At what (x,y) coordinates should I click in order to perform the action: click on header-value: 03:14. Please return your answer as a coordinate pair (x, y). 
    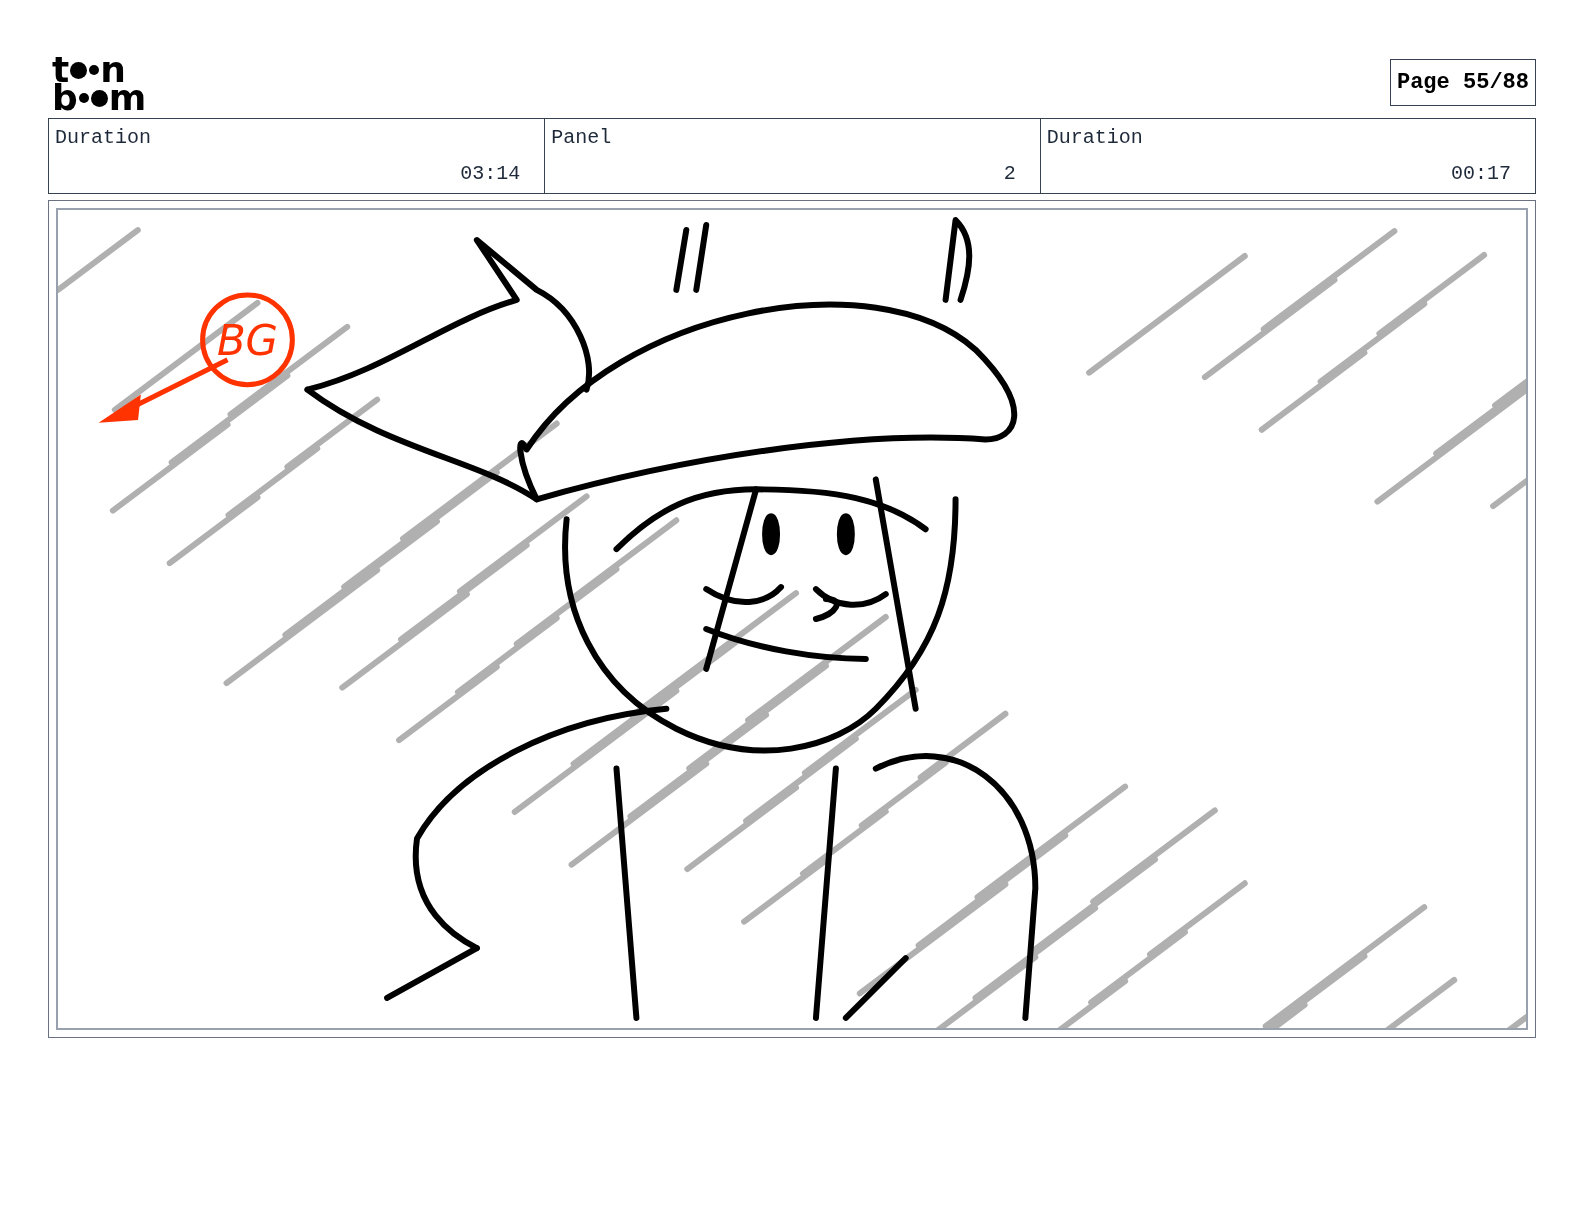
    Looking at the image, I should click on (490, 174).